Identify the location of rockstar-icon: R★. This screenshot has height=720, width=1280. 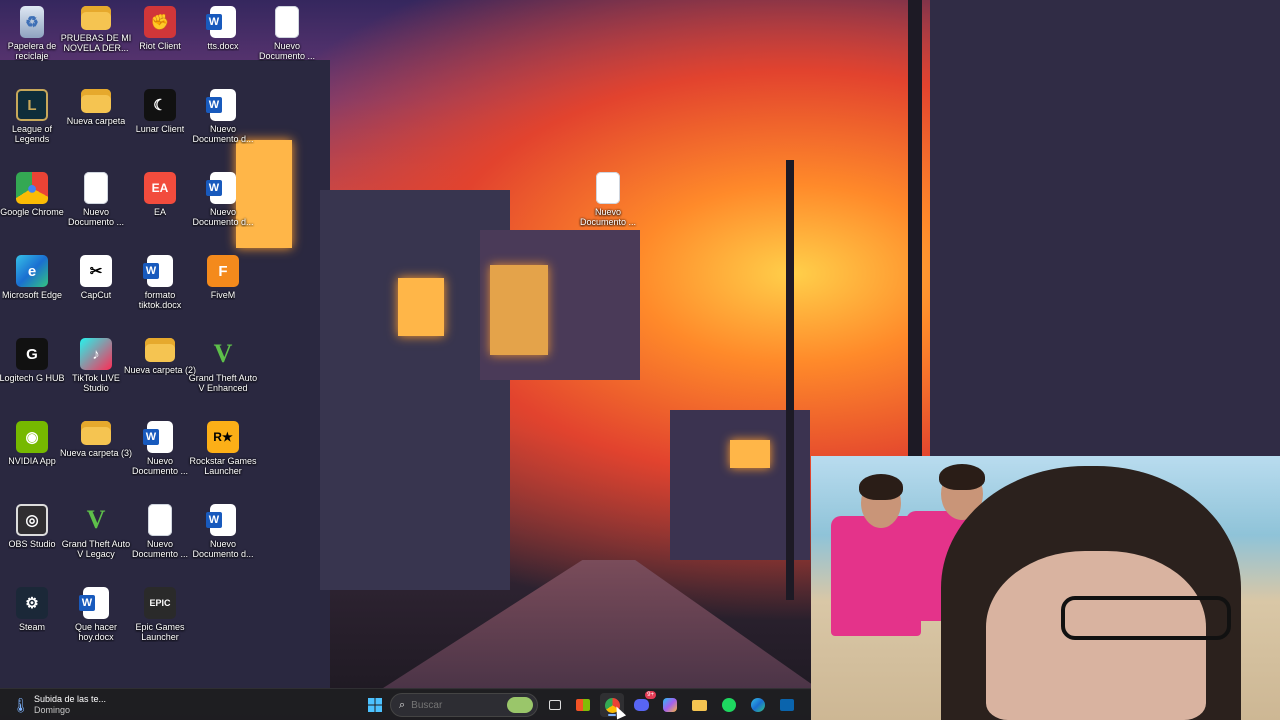
(223, 437).